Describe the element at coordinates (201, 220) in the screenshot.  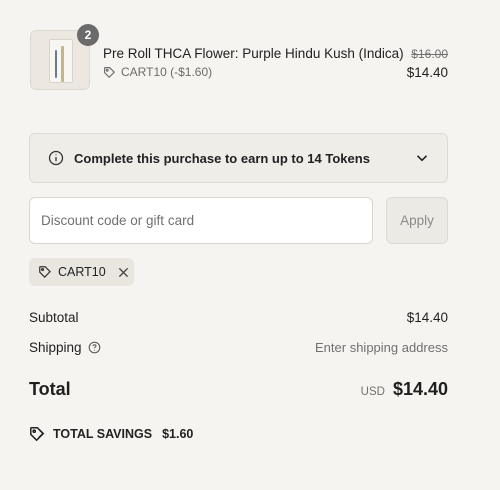
I see `discount-code-input` at that location.